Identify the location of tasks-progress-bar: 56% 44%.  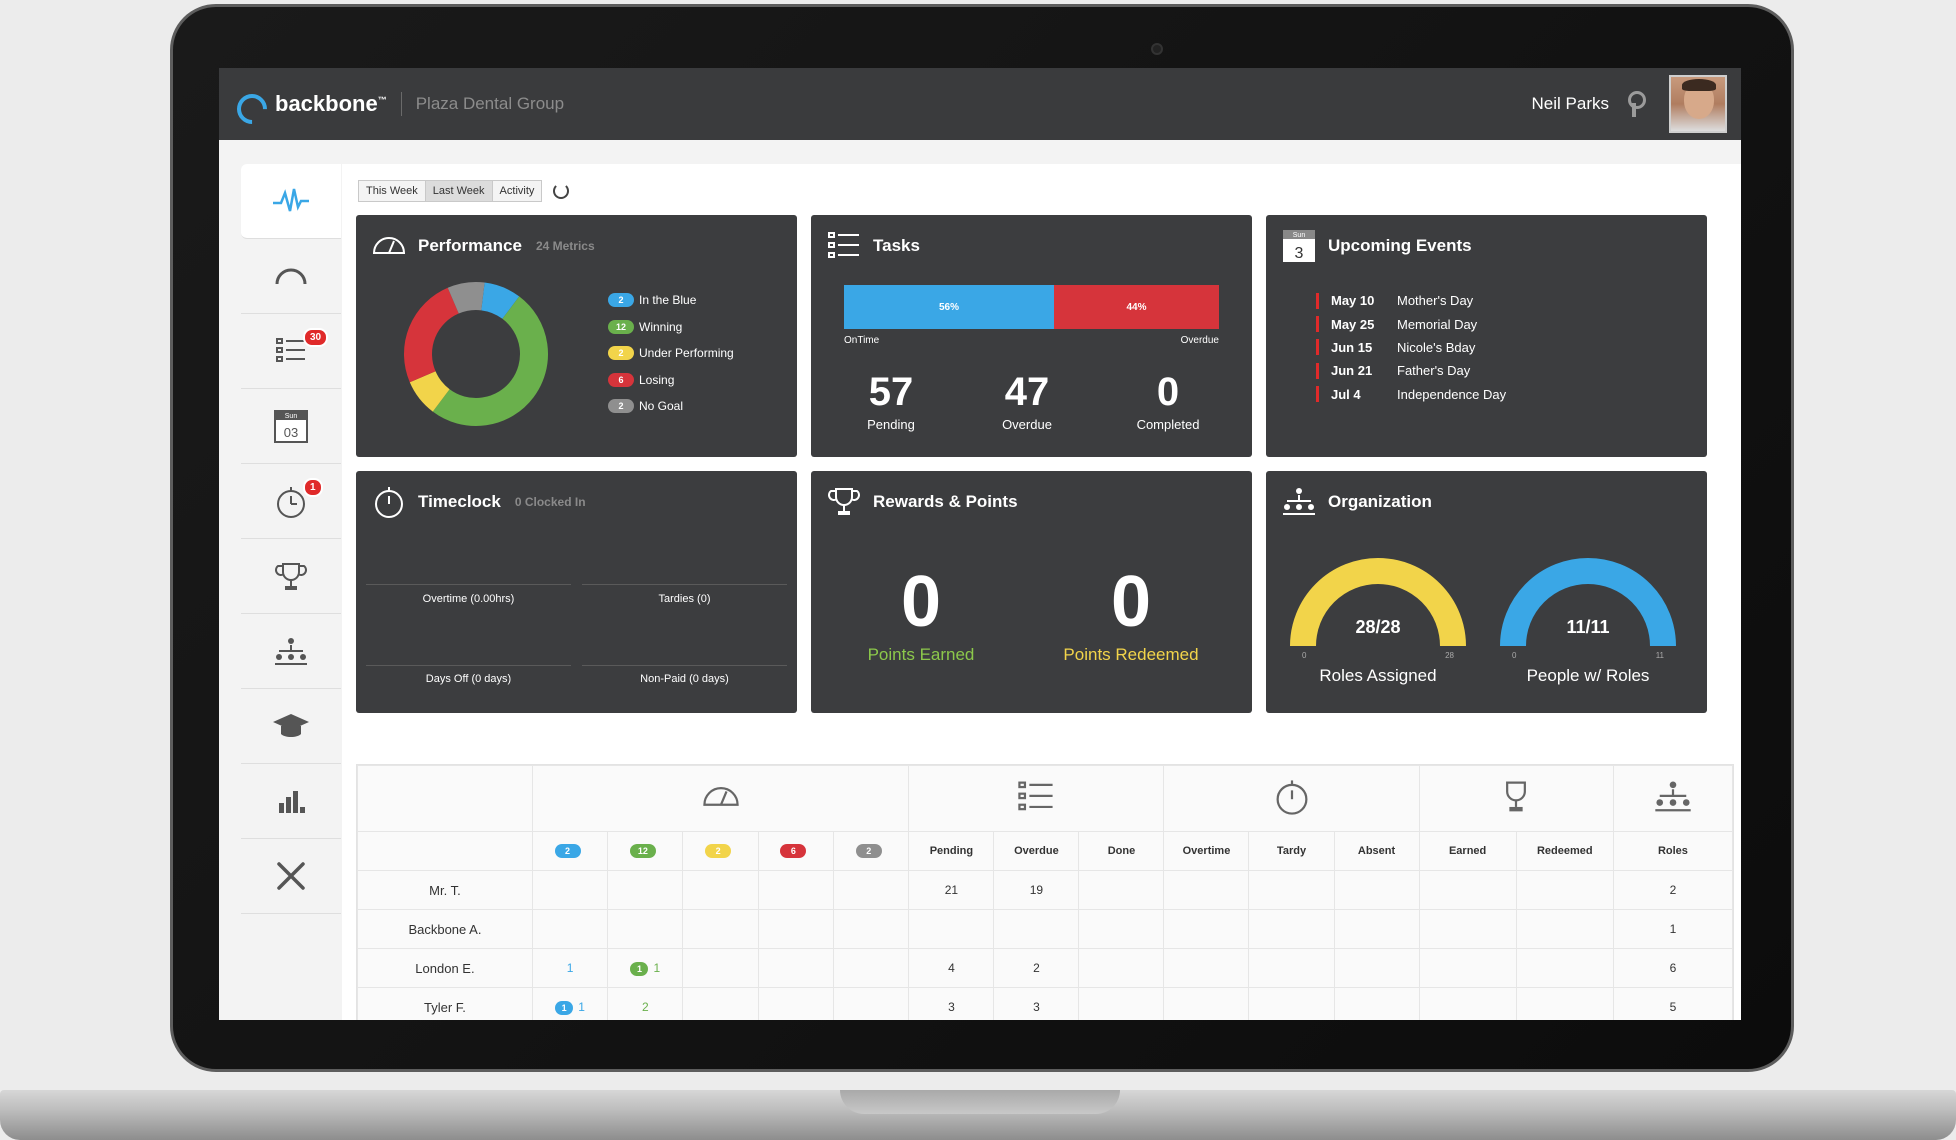
(1031, 307).